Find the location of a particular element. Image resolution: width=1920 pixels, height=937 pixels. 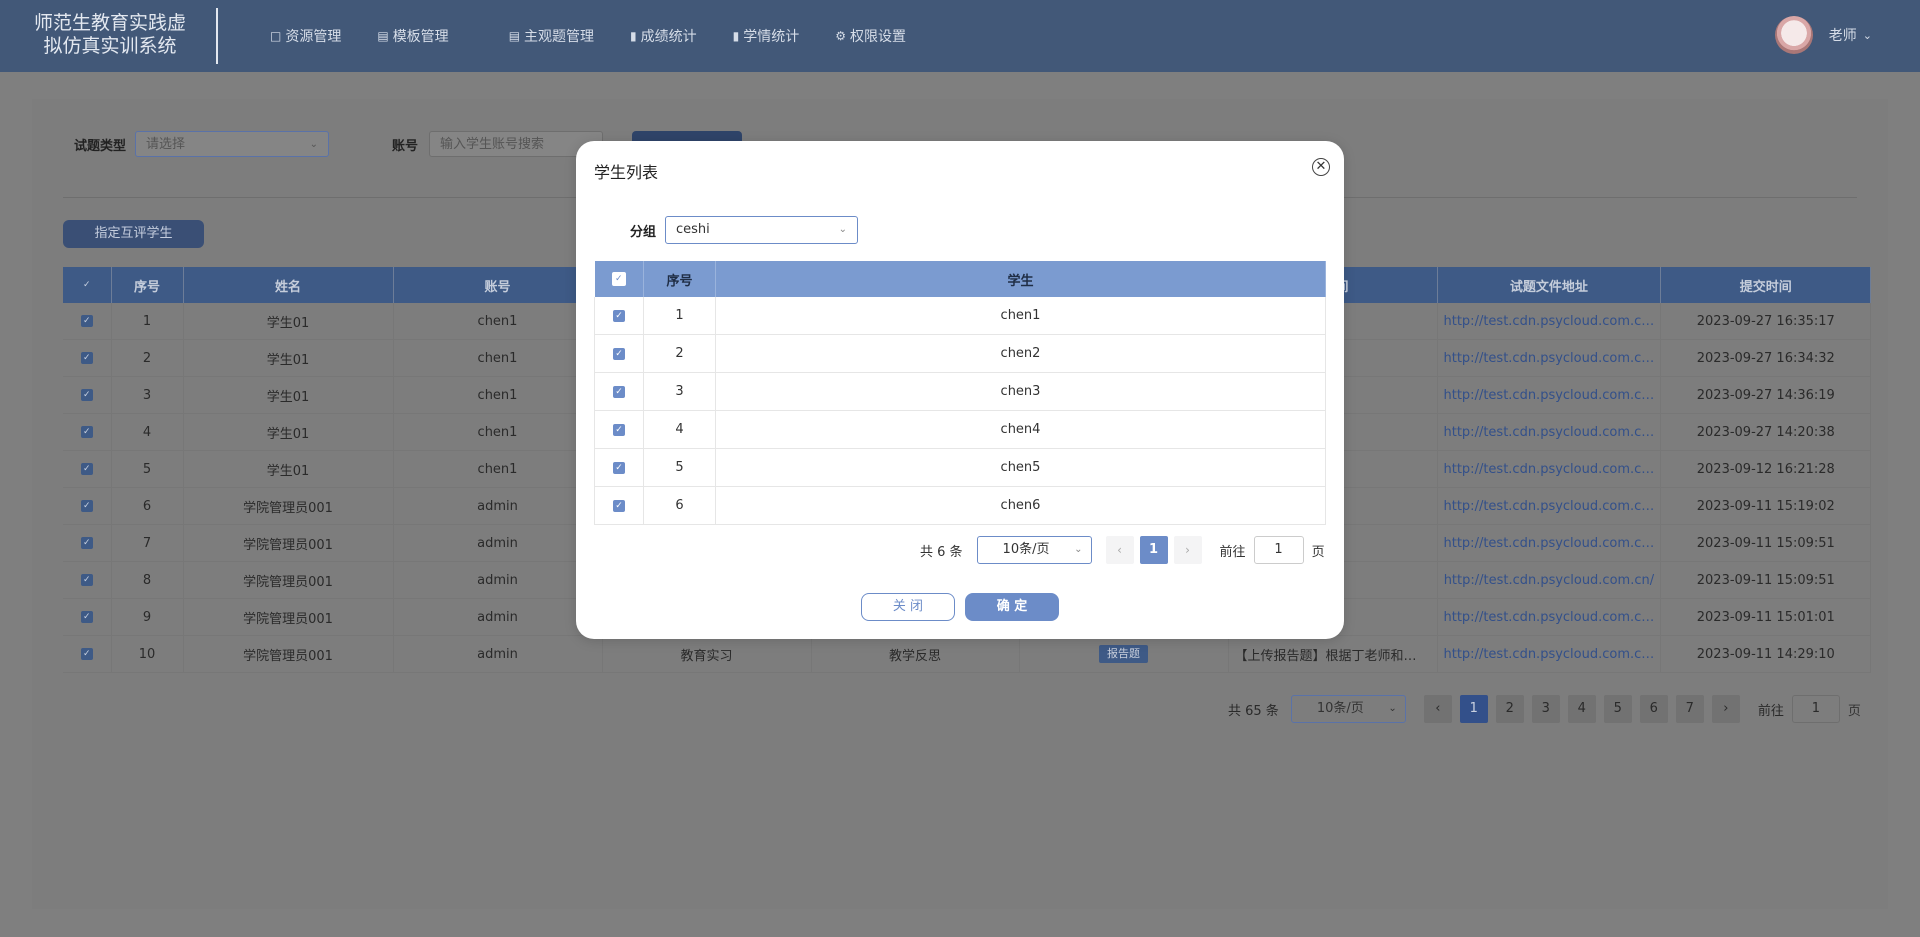

student-account: chen6 is located at coordinates (1020, 505).